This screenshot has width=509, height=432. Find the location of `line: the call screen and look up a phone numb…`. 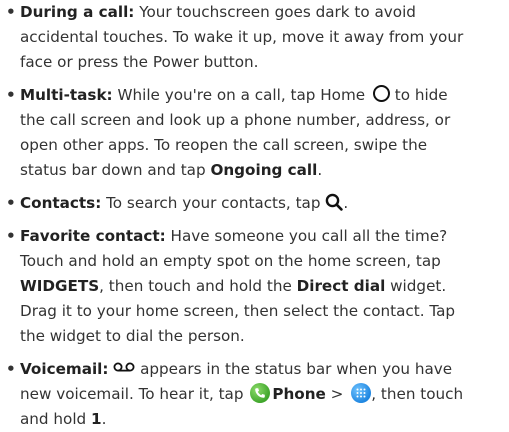

line: the call screen and look up a phone numb… is located at coordinates (235, 120).